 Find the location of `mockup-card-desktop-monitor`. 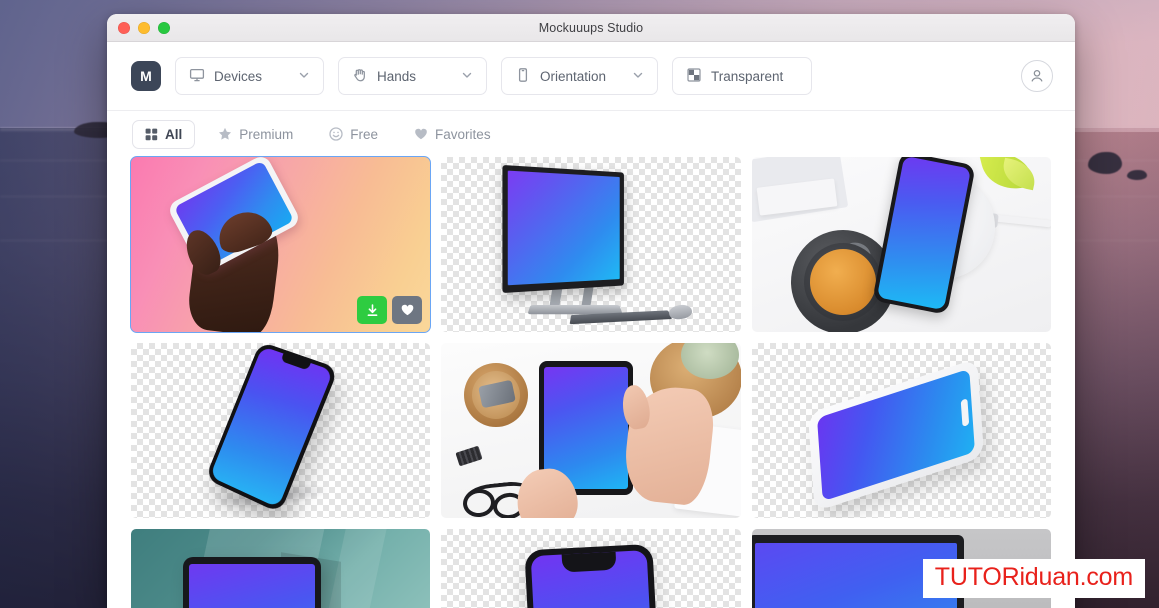

mockup-card-desktop-monitor is located at coordinates (591, 244).